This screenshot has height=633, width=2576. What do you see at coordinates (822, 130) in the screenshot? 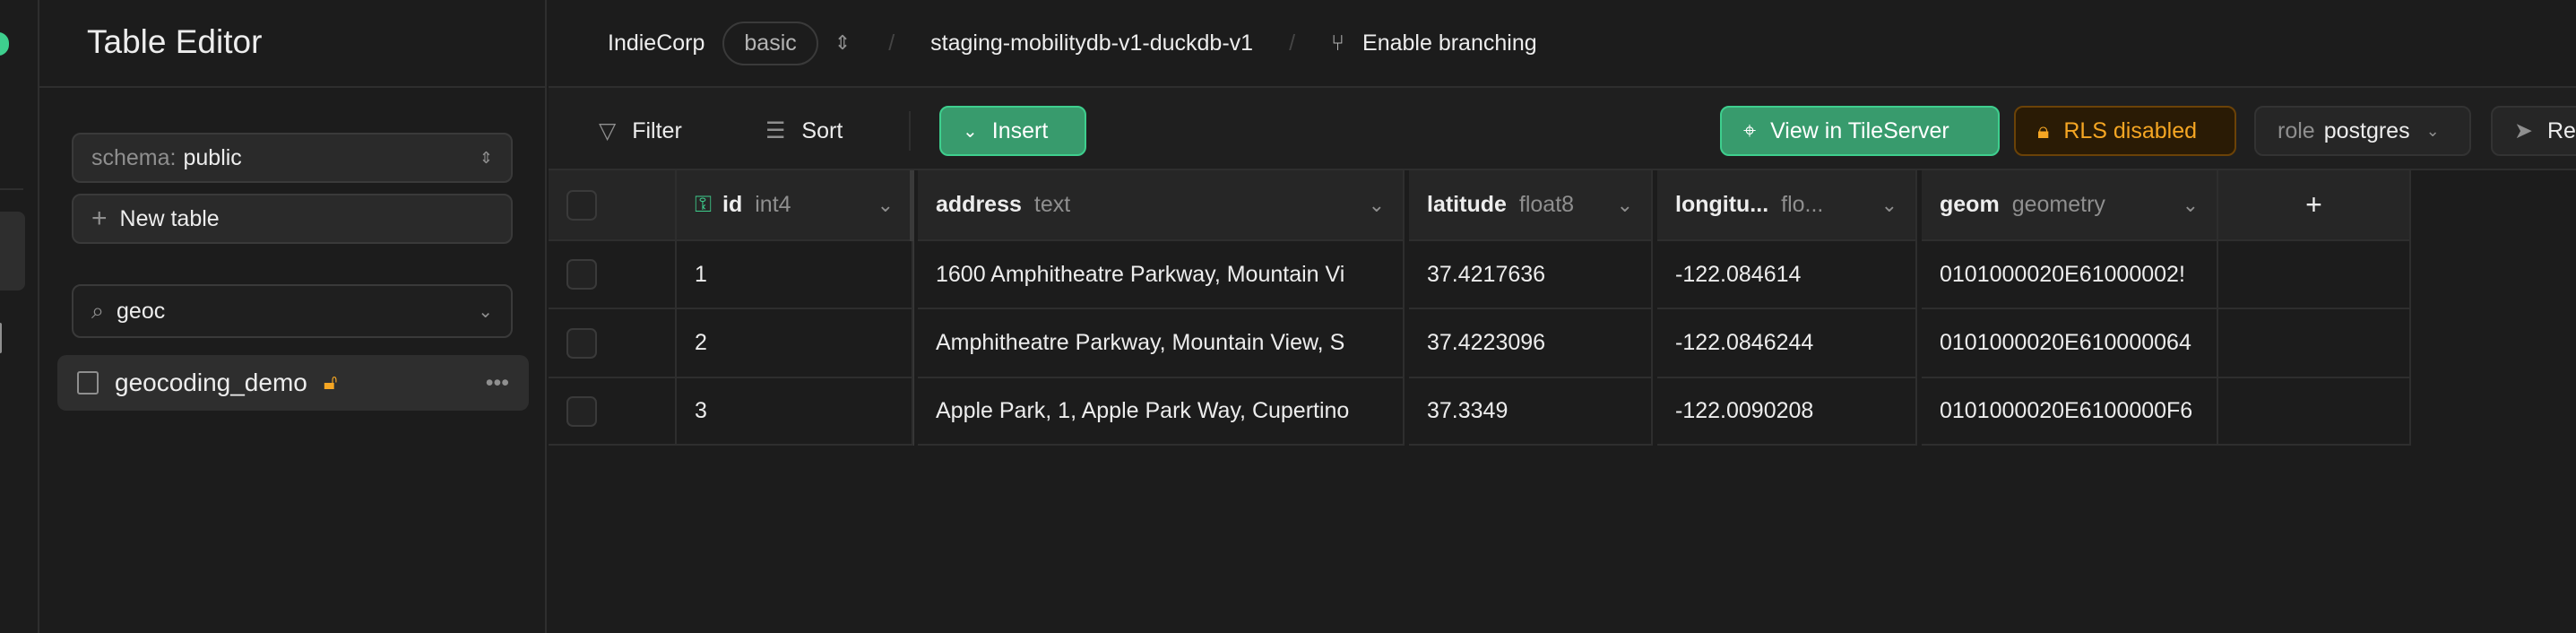
I see `sort-label: Sort` at bounding box center [822, 130].